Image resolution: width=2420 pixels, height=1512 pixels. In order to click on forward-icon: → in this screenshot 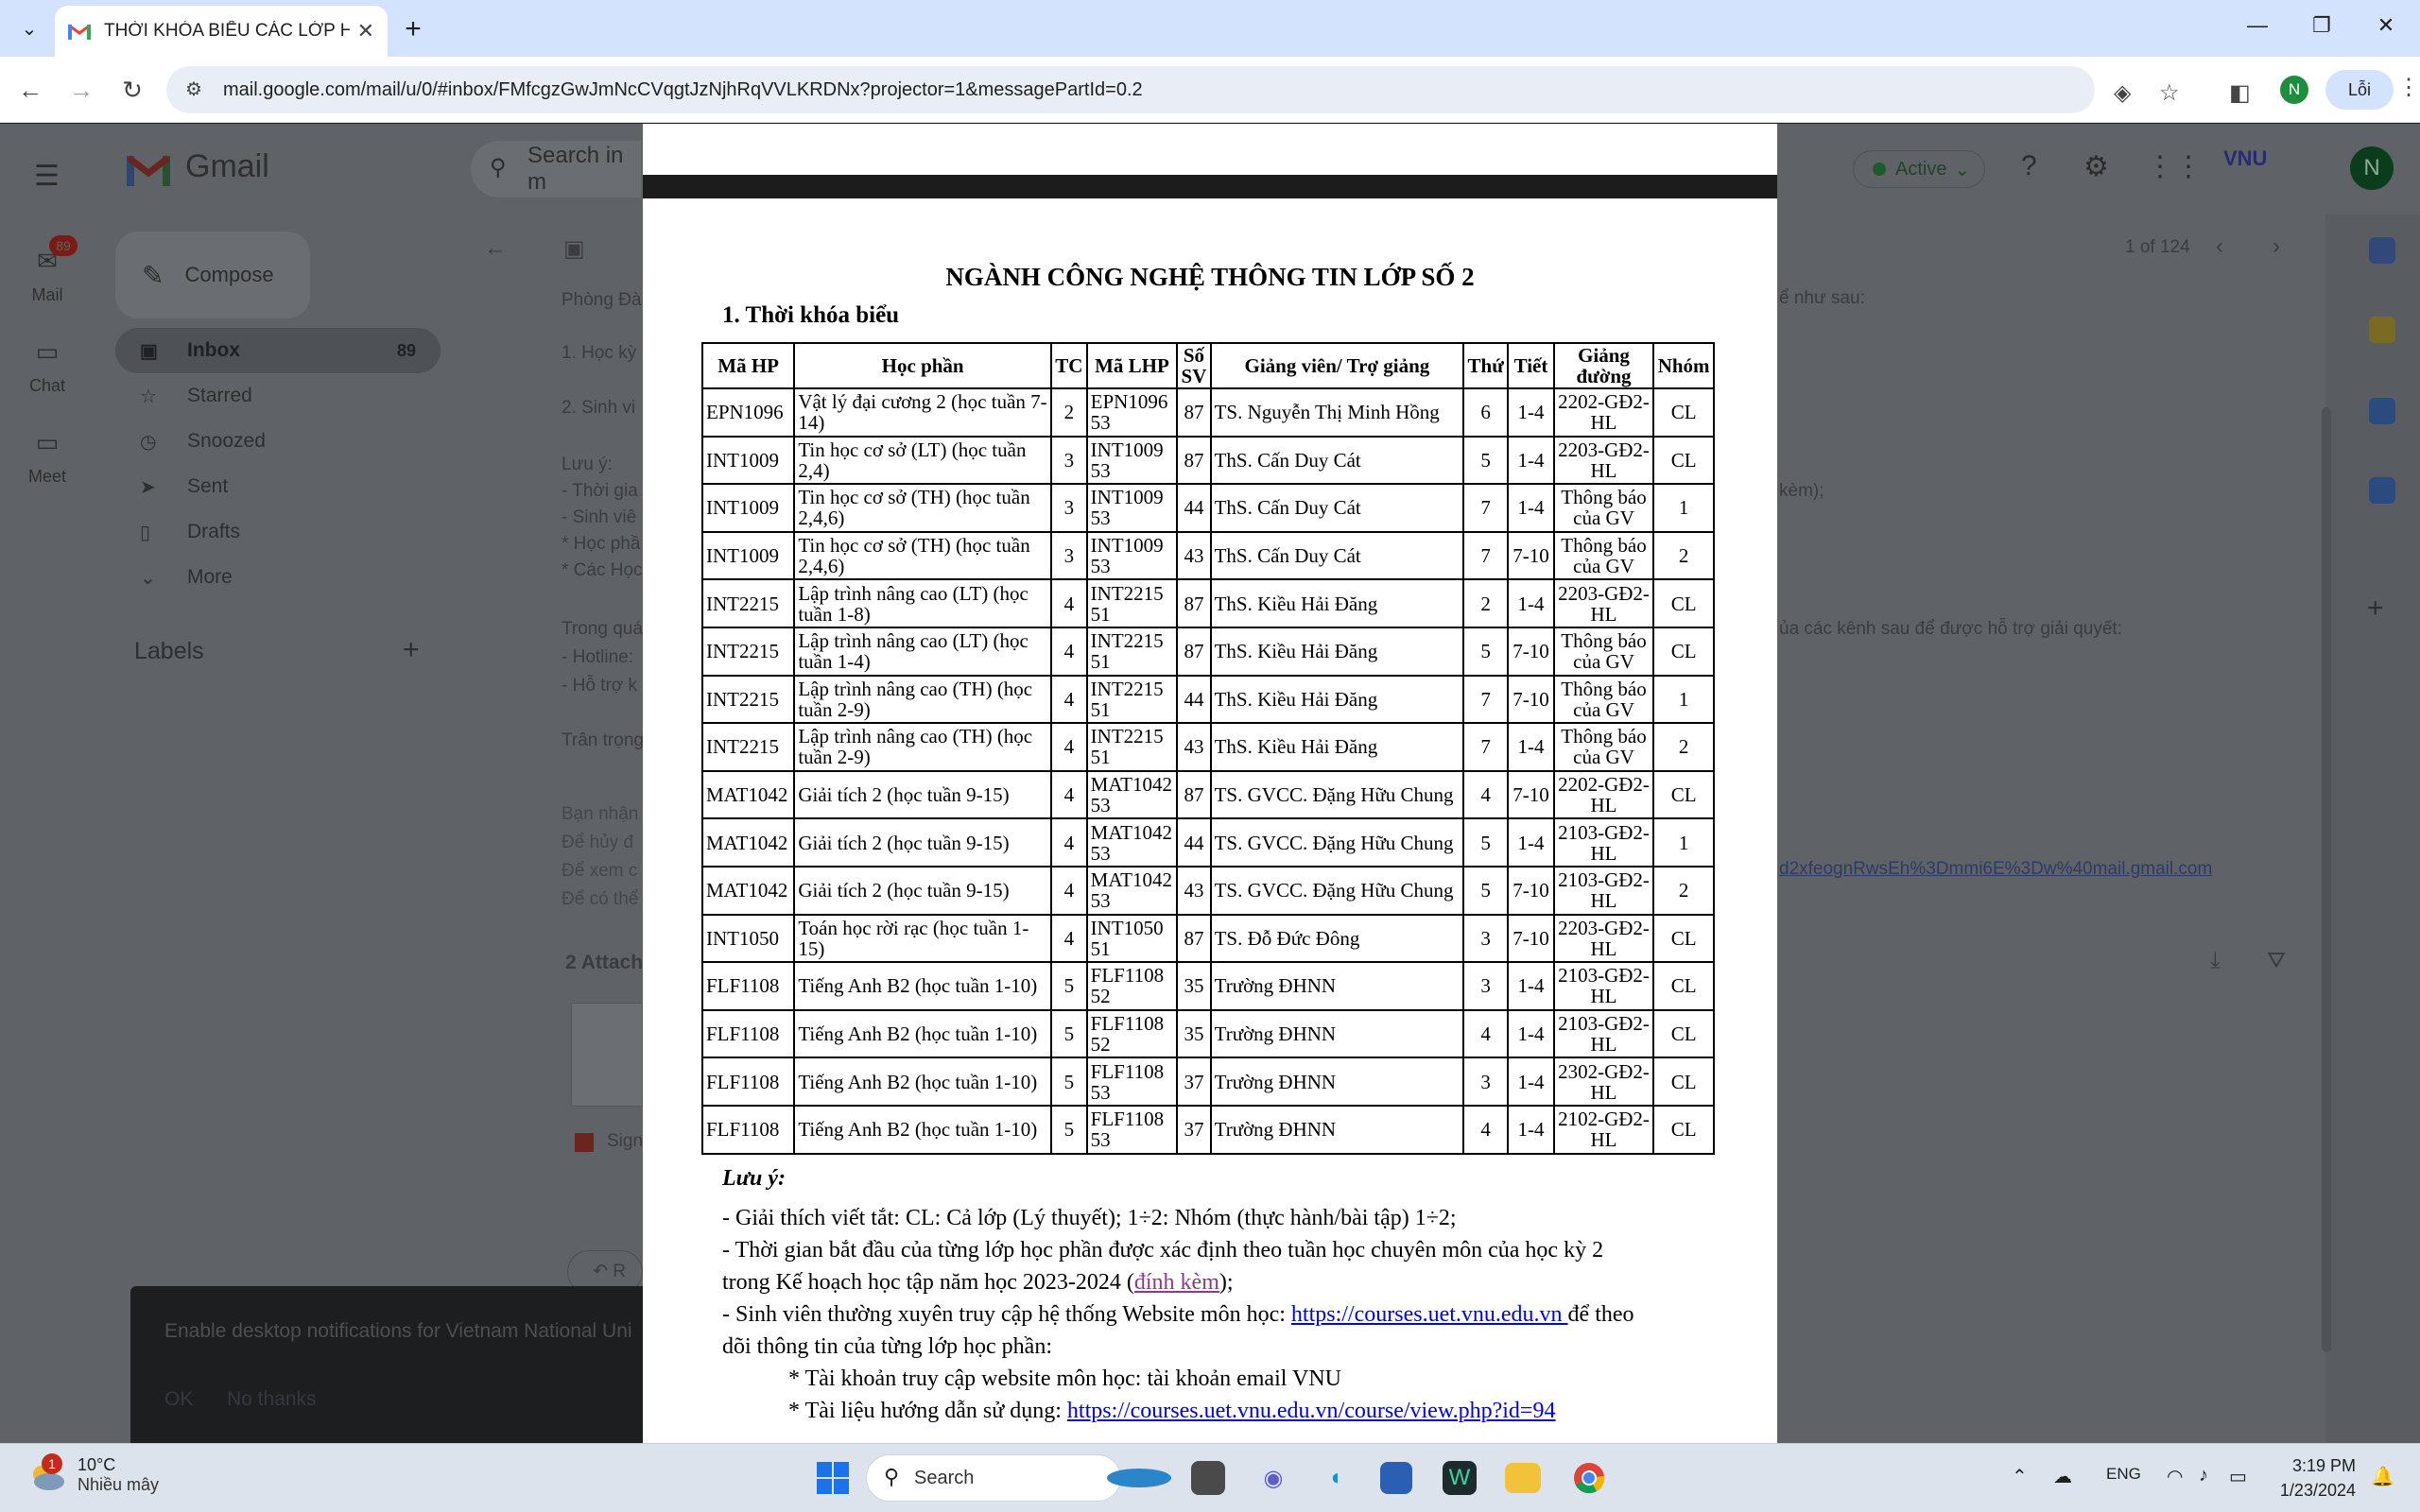, I will do `click(81, 90)`.